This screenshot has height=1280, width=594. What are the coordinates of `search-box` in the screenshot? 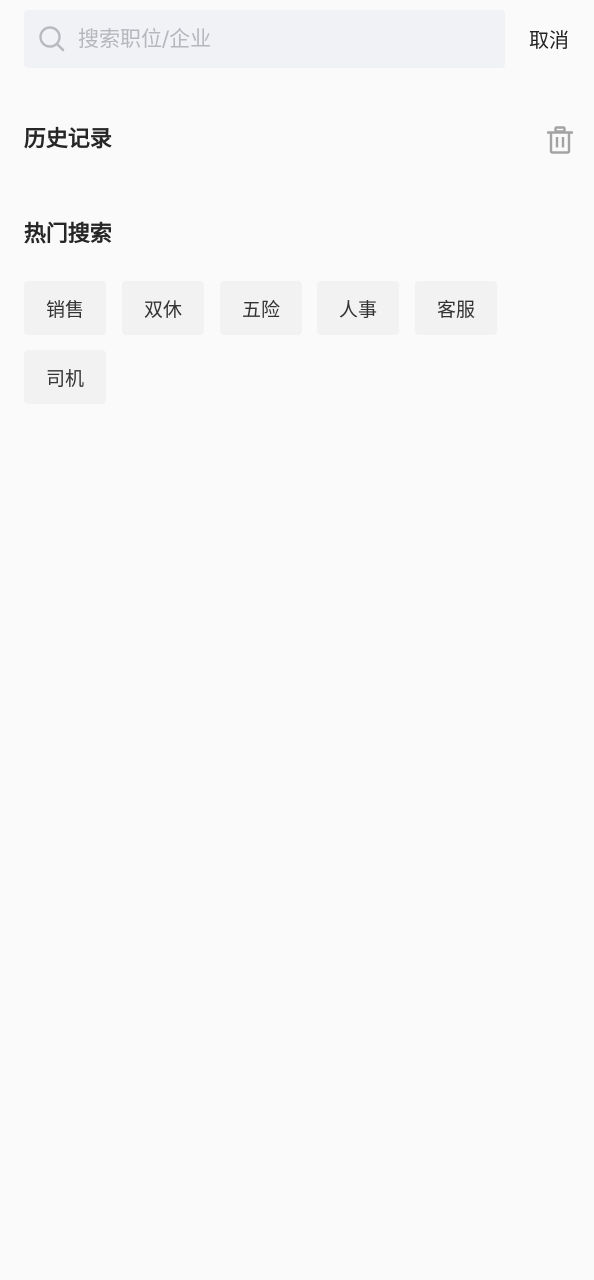 It's located at (264, 39).